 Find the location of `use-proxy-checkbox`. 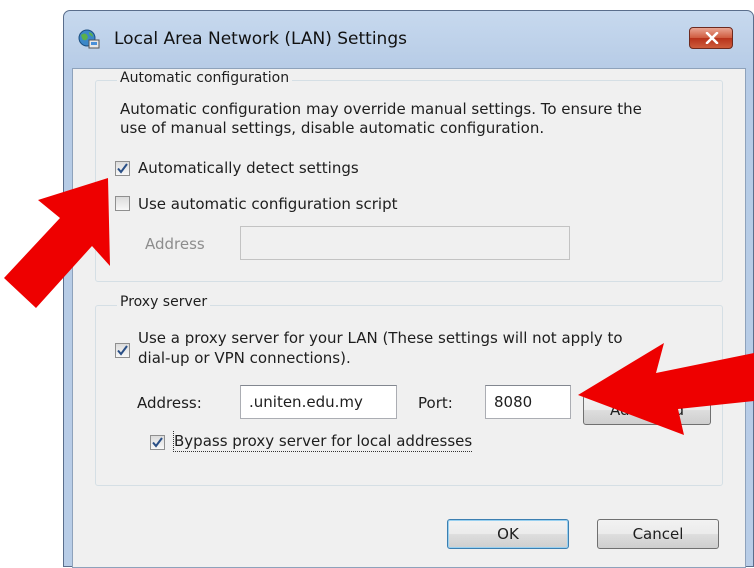

use-proxy-checkbox is located at coordinates (122, 350).